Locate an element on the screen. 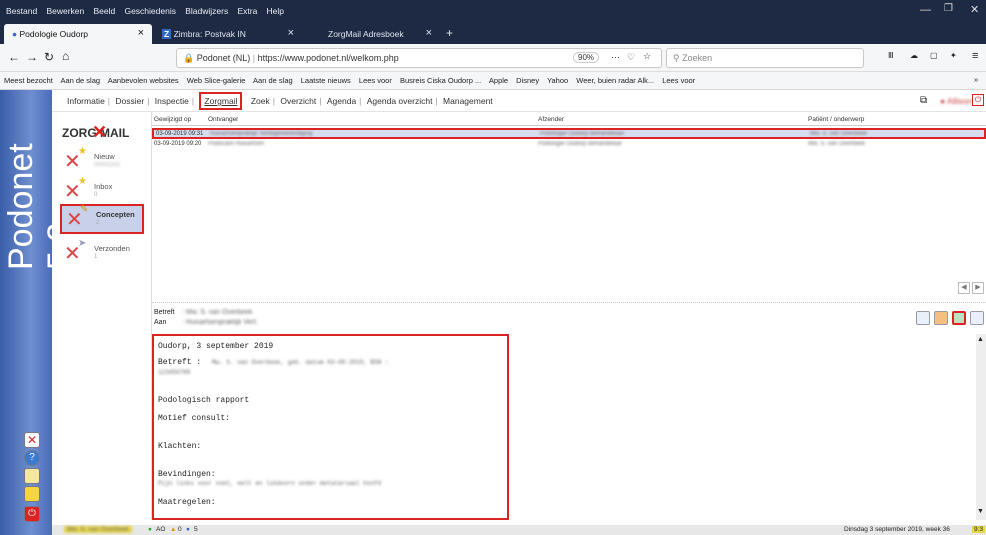 This screenshot has width=986, height=535. addressbook-icon is located at coordinates (941, 318).